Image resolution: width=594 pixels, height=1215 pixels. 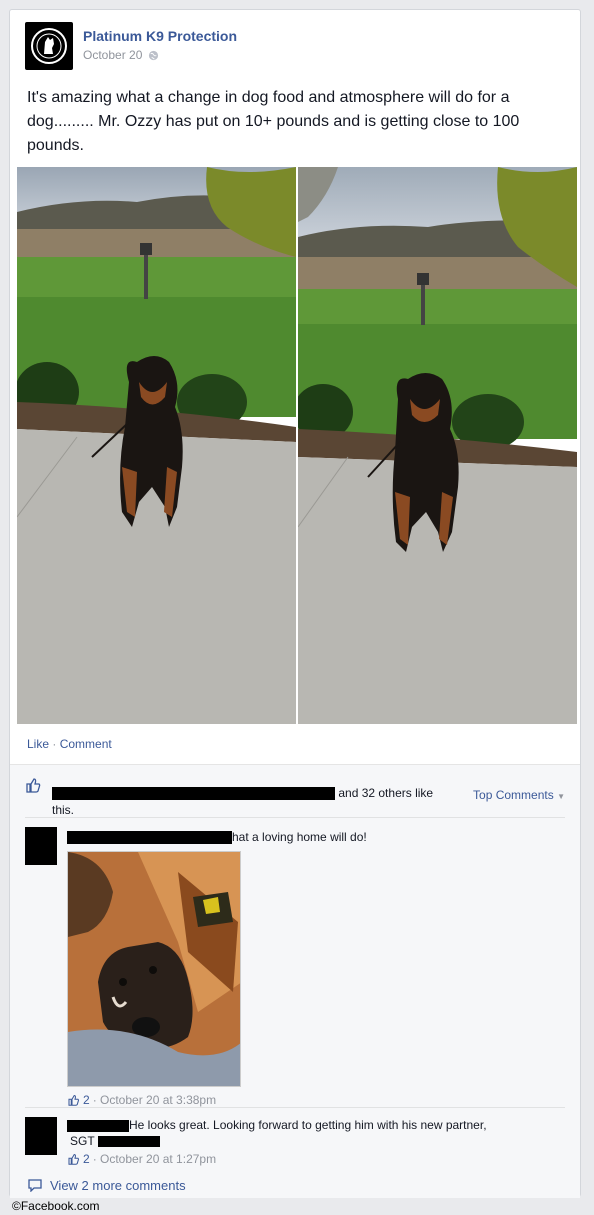 I want to click on likes-text: and 32 others like this., so click(x=252, y=802).